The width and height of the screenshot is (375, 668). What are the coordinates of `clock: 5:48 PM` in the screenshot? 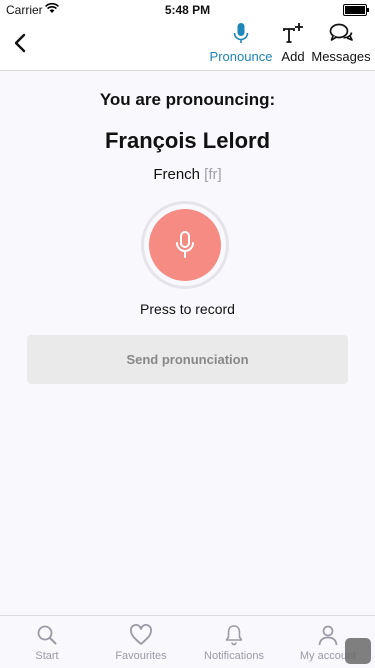 It's located at (187, 10).